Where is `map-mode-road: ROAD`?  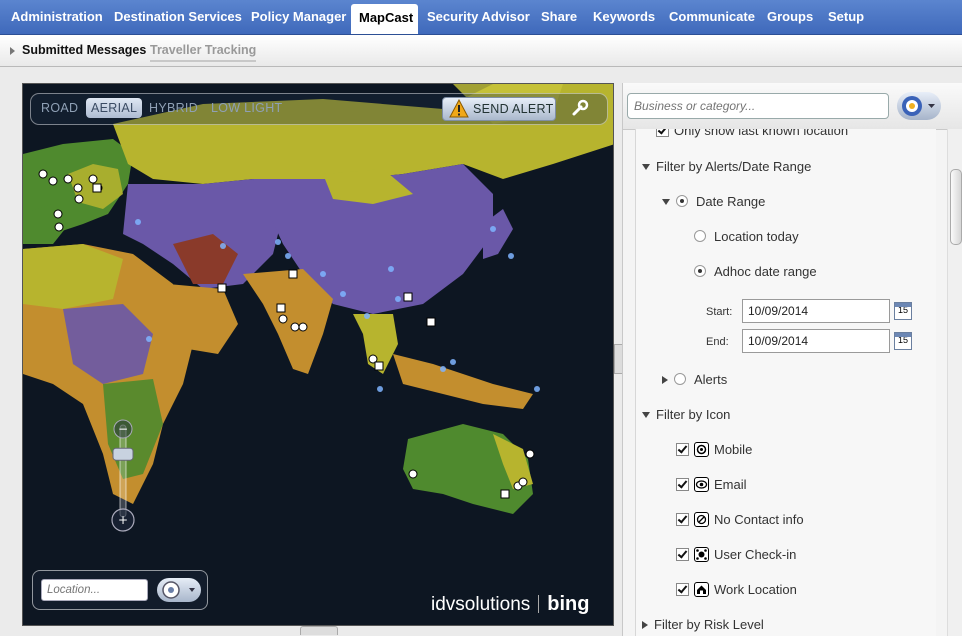 map-mode-road: ROAD is located at coordinates (59, 108).